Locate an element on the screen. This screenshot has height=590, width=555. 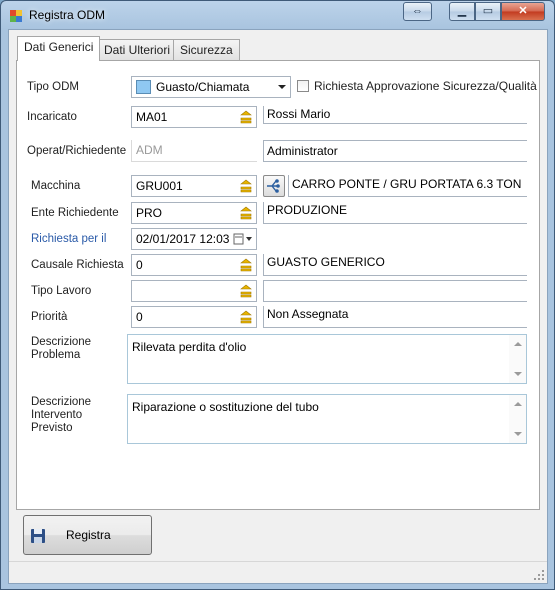
descrizione-problema-label: Descrizione Problema is located at coordinates (61, 349).